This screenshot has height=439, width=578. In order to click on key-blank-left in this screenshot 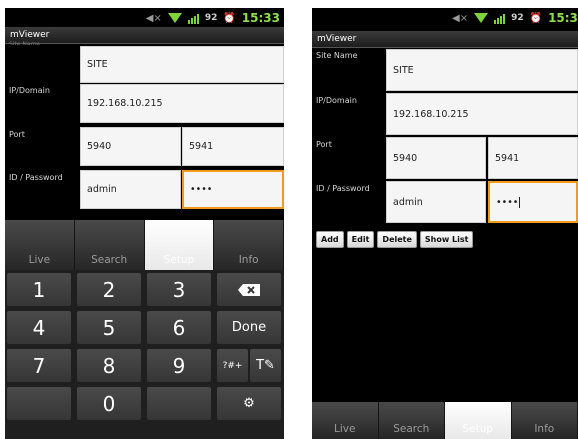, I will do `click(39, 403)`.